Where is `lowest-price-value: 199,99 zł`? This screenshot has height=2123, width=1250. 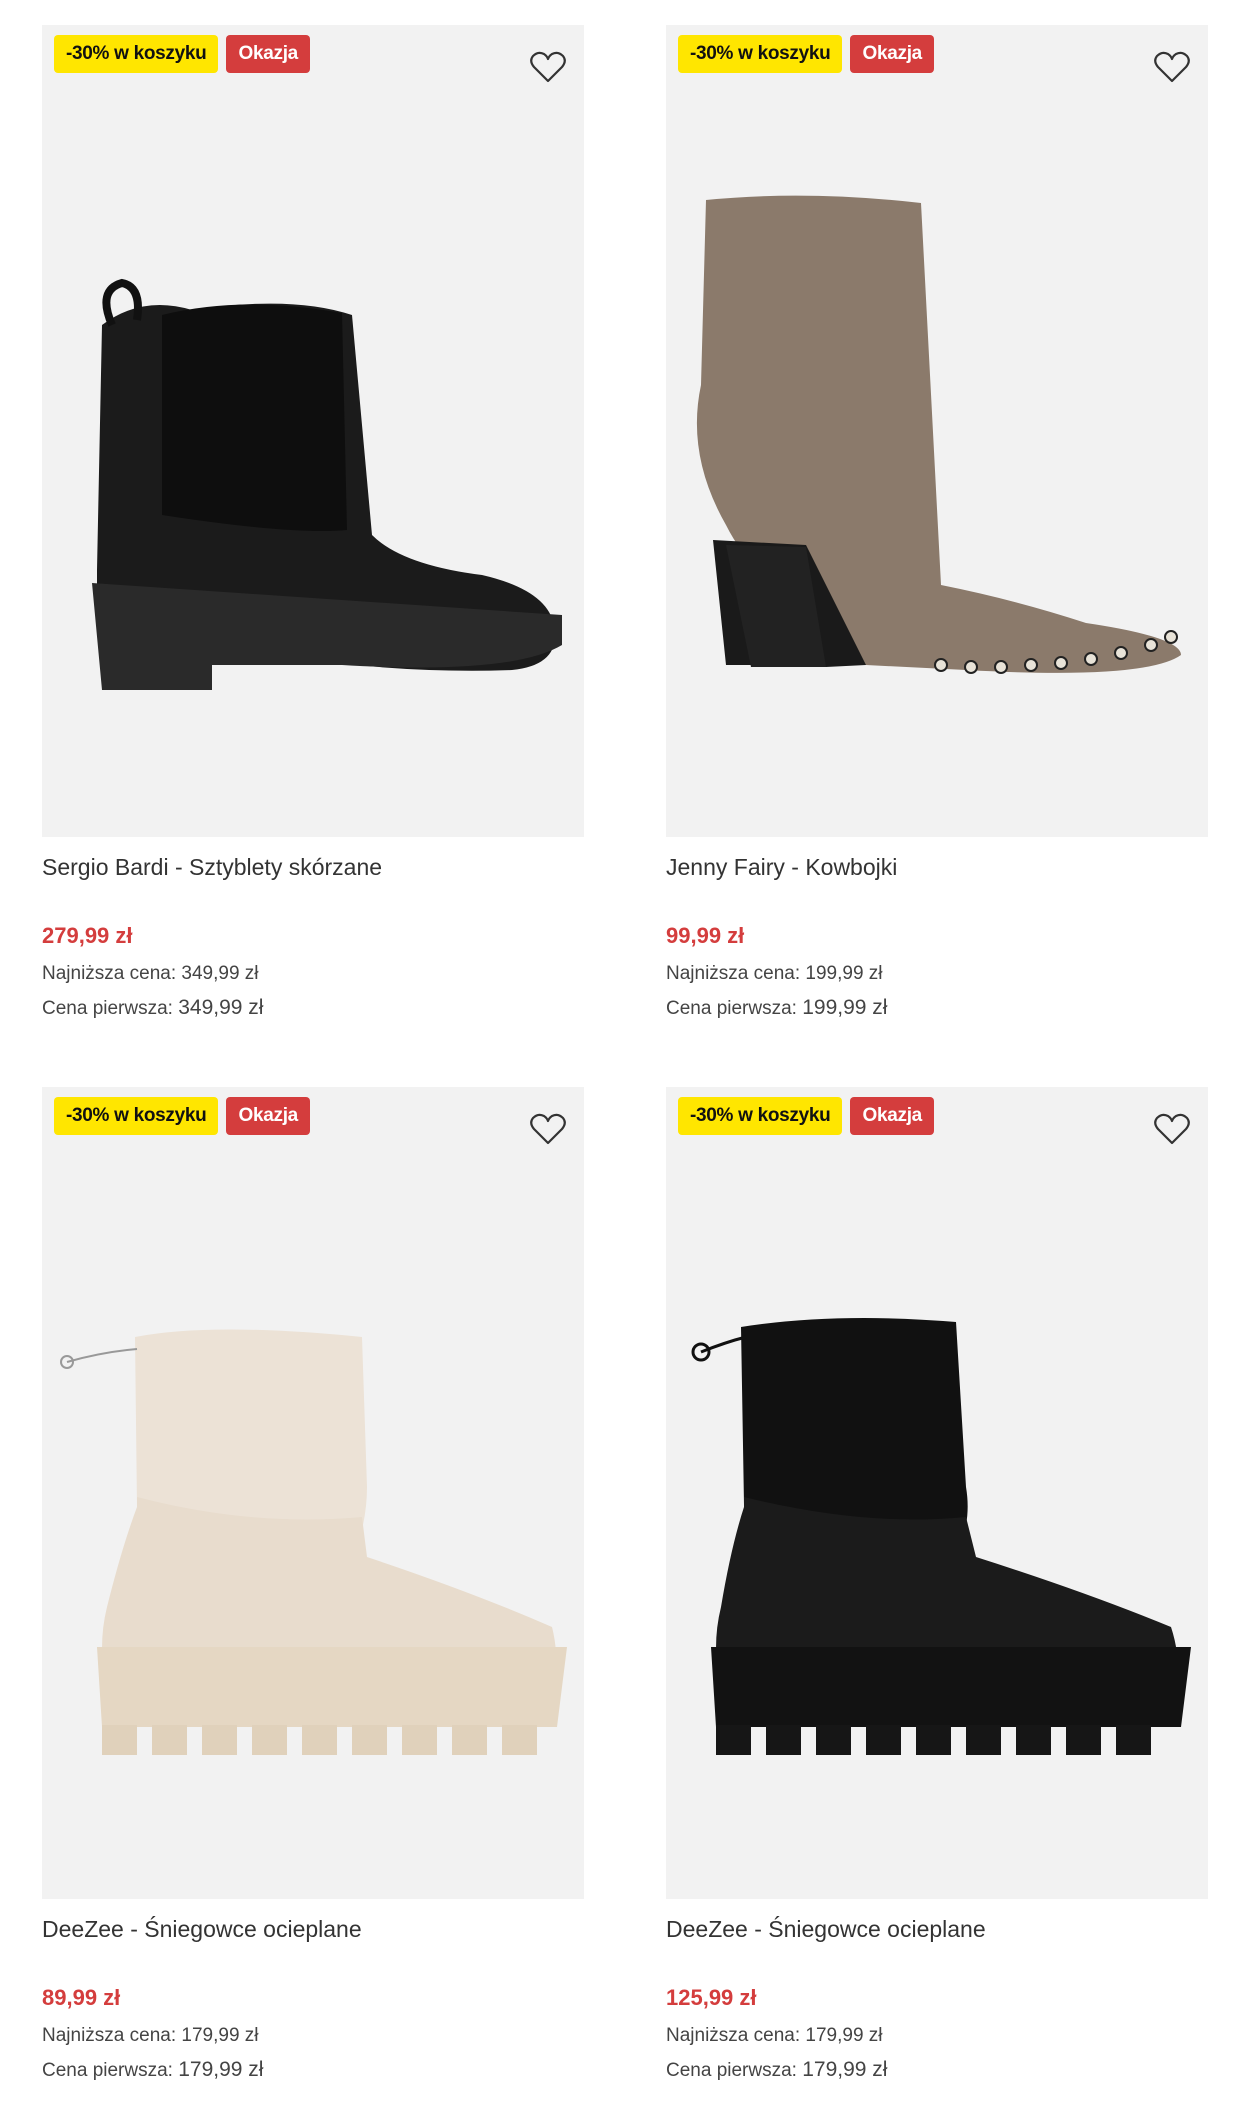
lowest-price-value: 199,99 zł is located at coordinates (844, 973).